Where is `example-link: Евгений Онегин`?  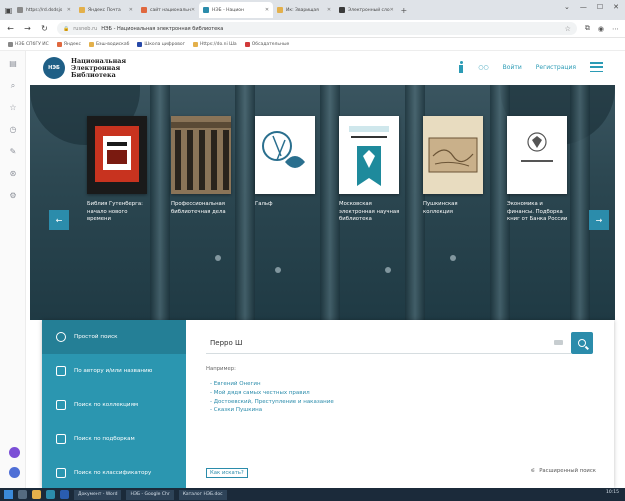
example-link: Евгений Онегин is located at coordinates (272, 384).